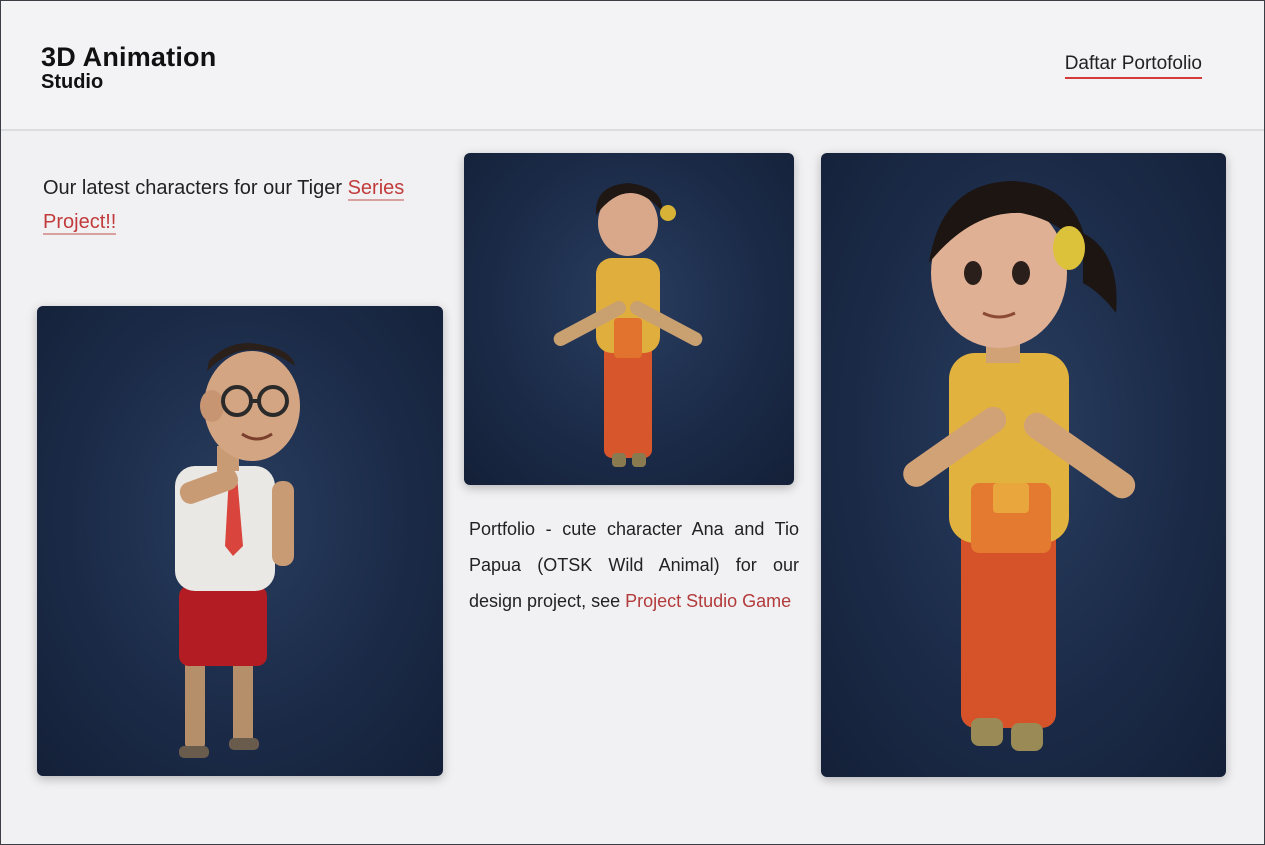  I want to click on girl-character-illustration-small, so click(628, 325).